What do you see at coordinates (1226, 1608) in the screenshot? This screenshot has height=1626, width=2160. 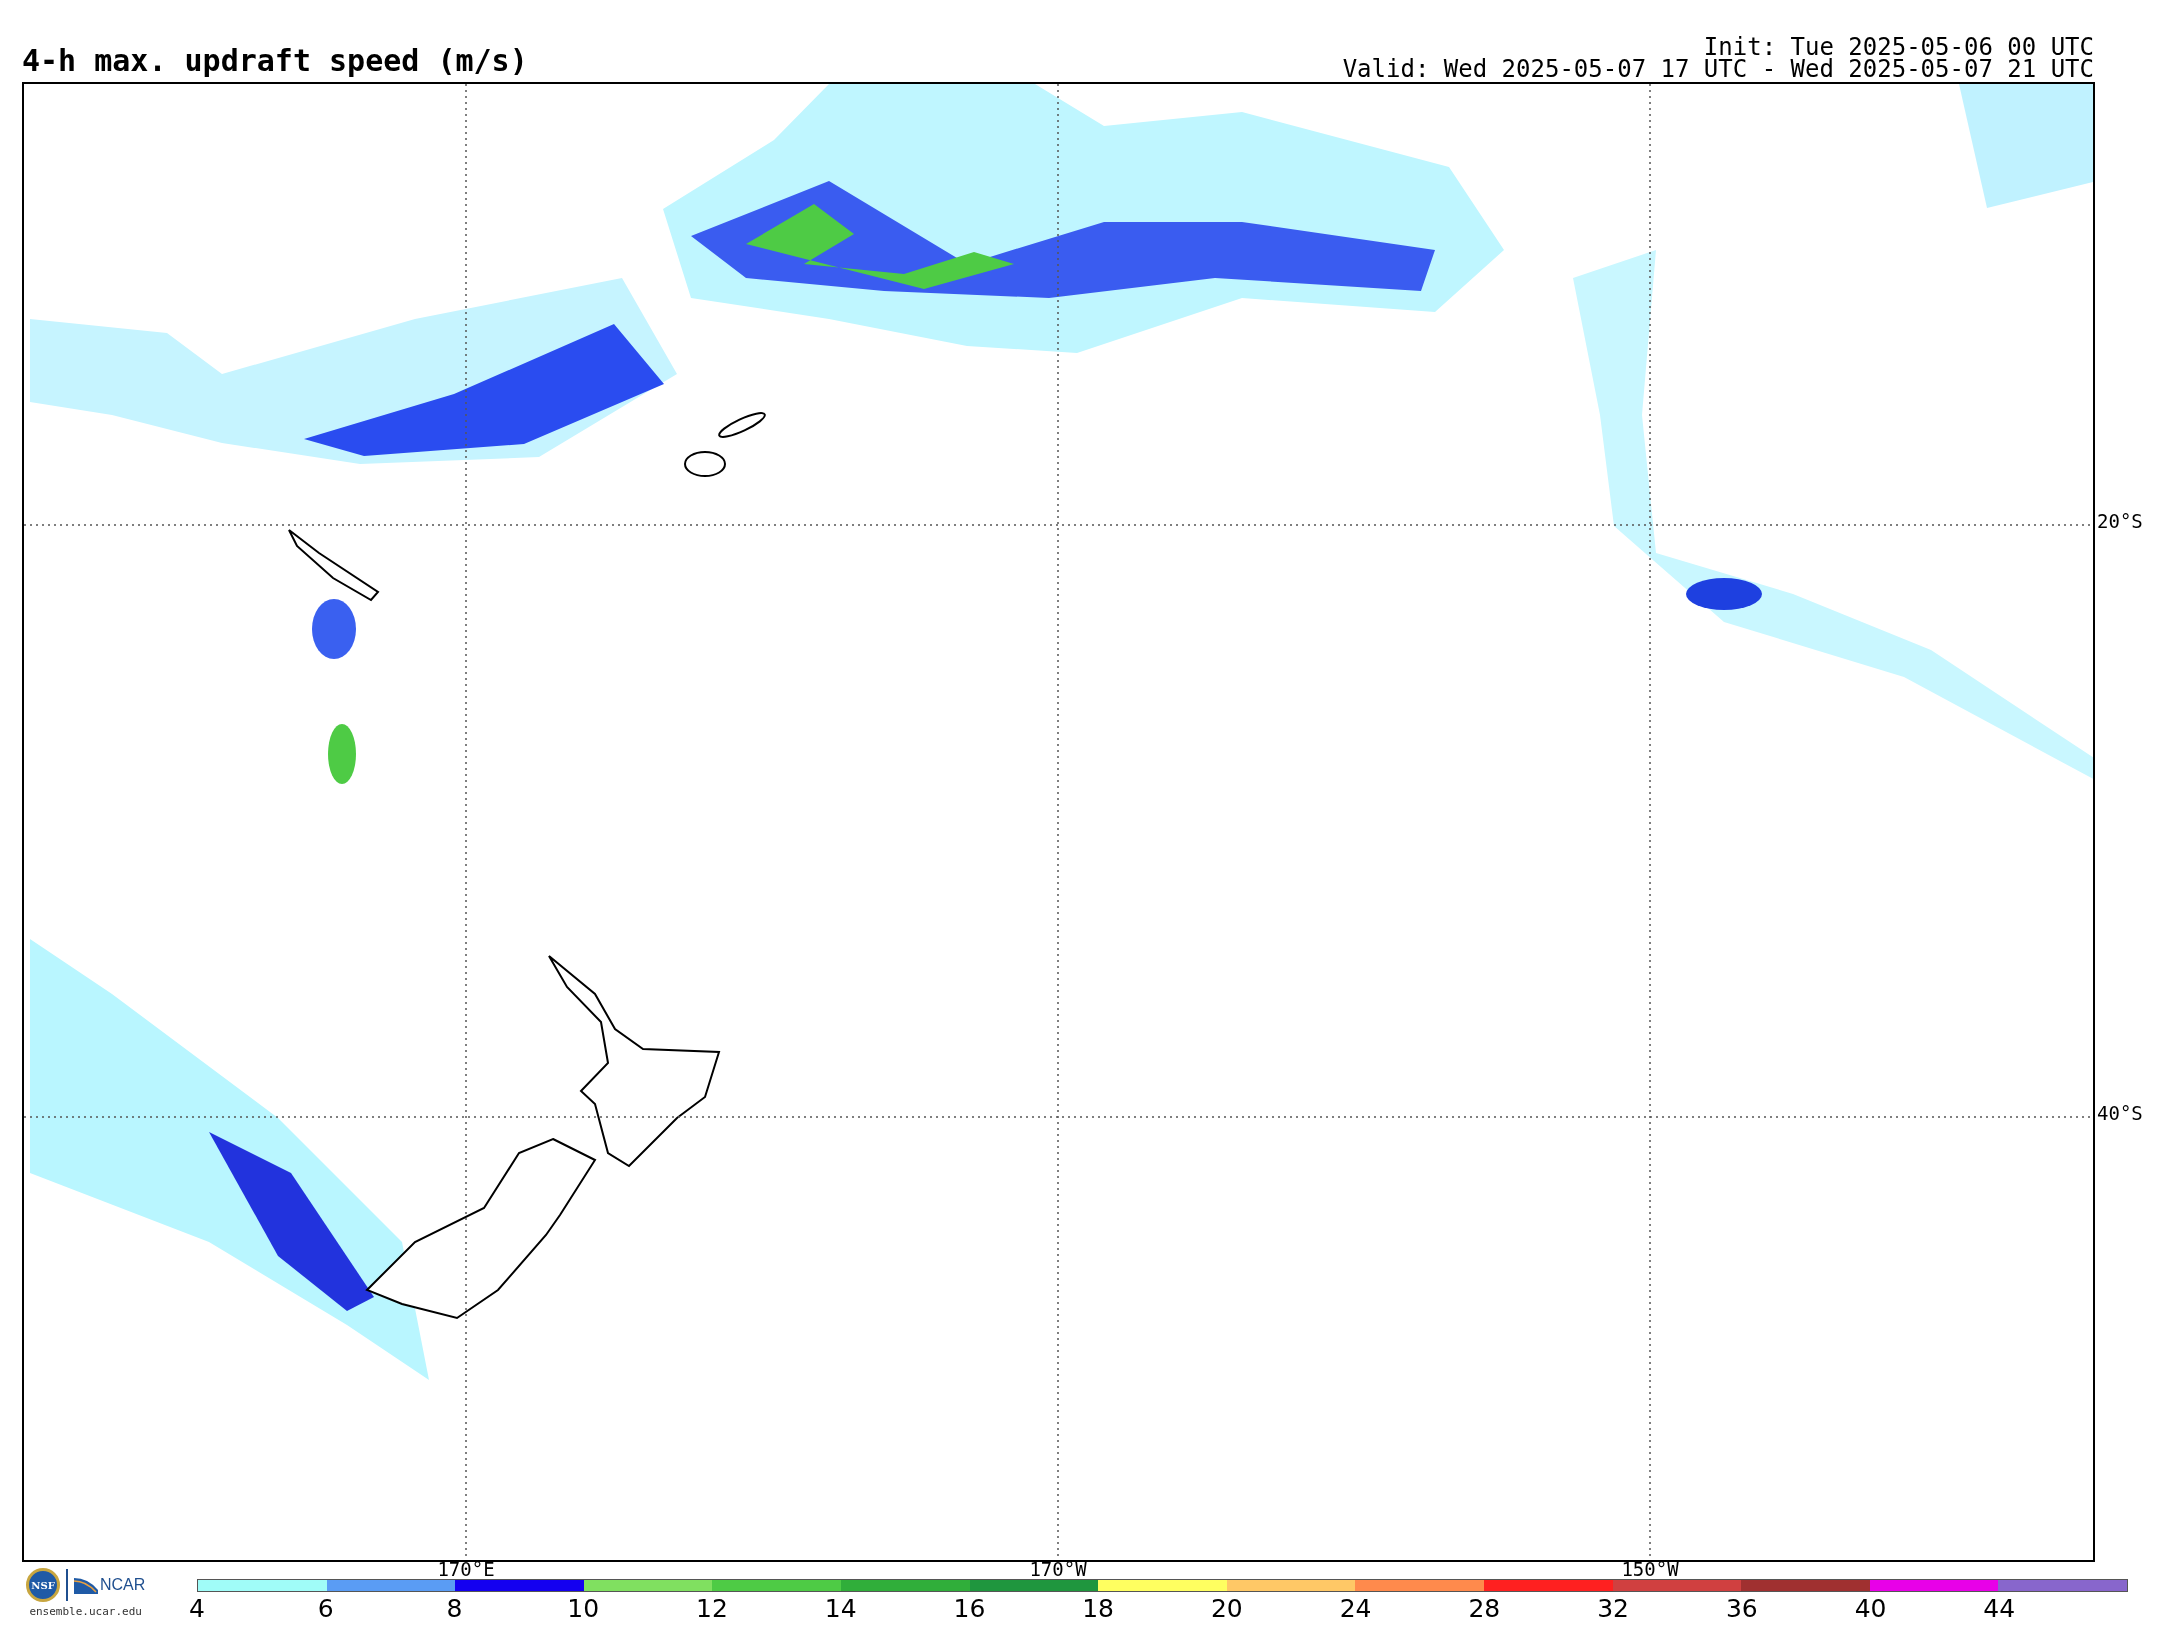 I see `tick-label: 20` at bounding box center [1226, 1608].